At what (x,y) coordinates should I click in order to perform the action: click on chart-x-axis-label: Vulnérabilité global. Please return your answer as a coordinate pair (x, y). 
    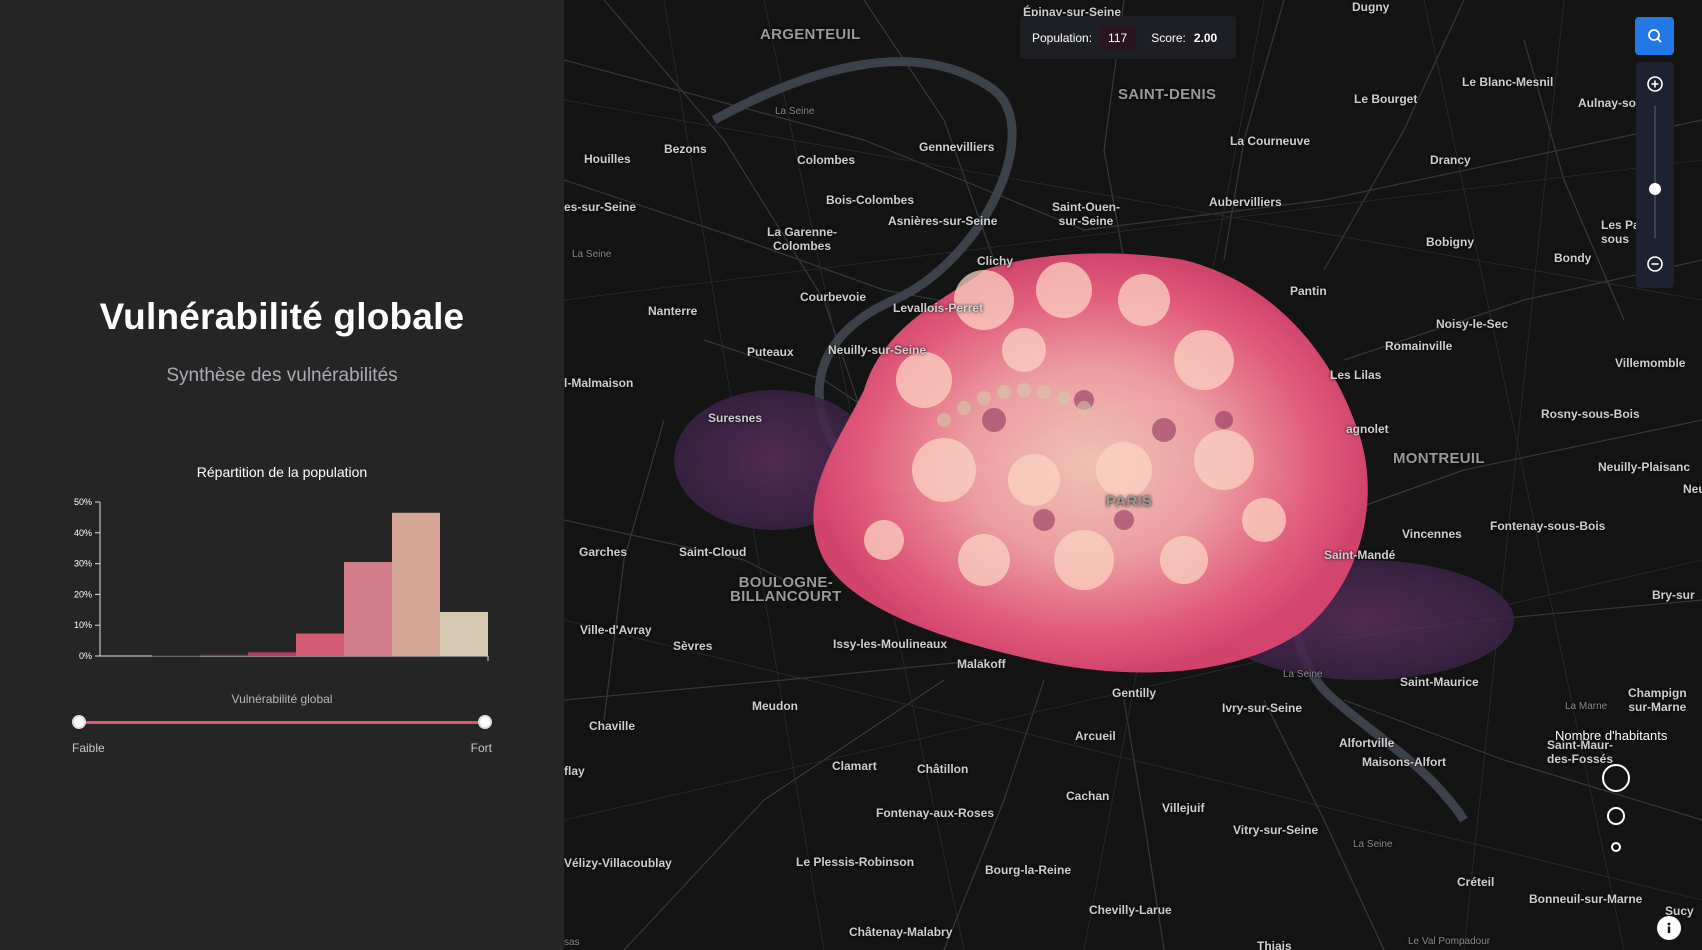
    Looking at the image, I should click on (282, 699).